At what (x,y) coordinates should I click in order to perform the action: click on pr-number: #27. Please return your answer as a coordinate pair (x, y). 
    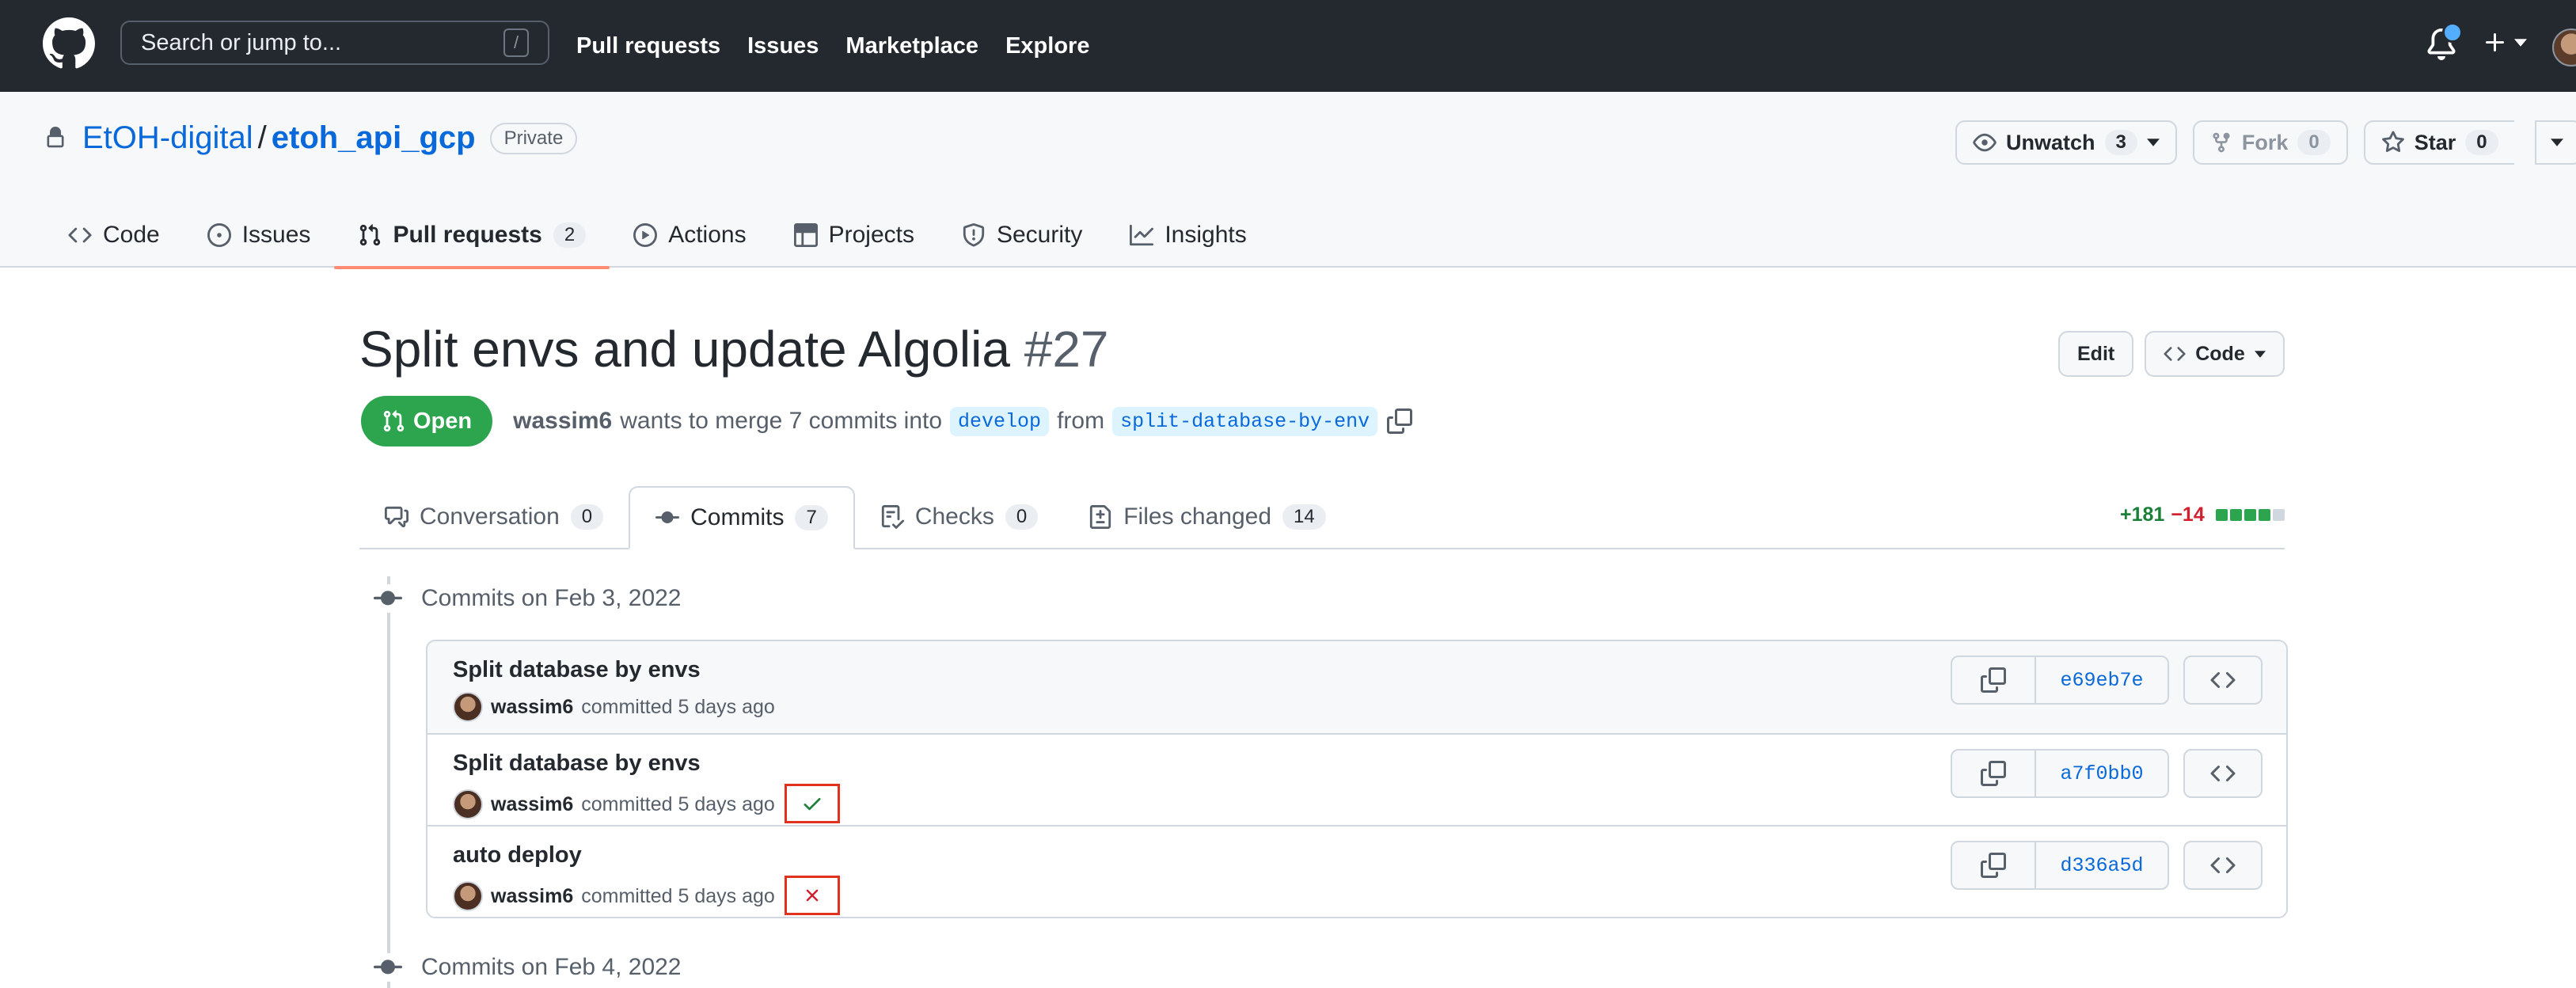
    Looking at the image, I should click on (1066, 349).